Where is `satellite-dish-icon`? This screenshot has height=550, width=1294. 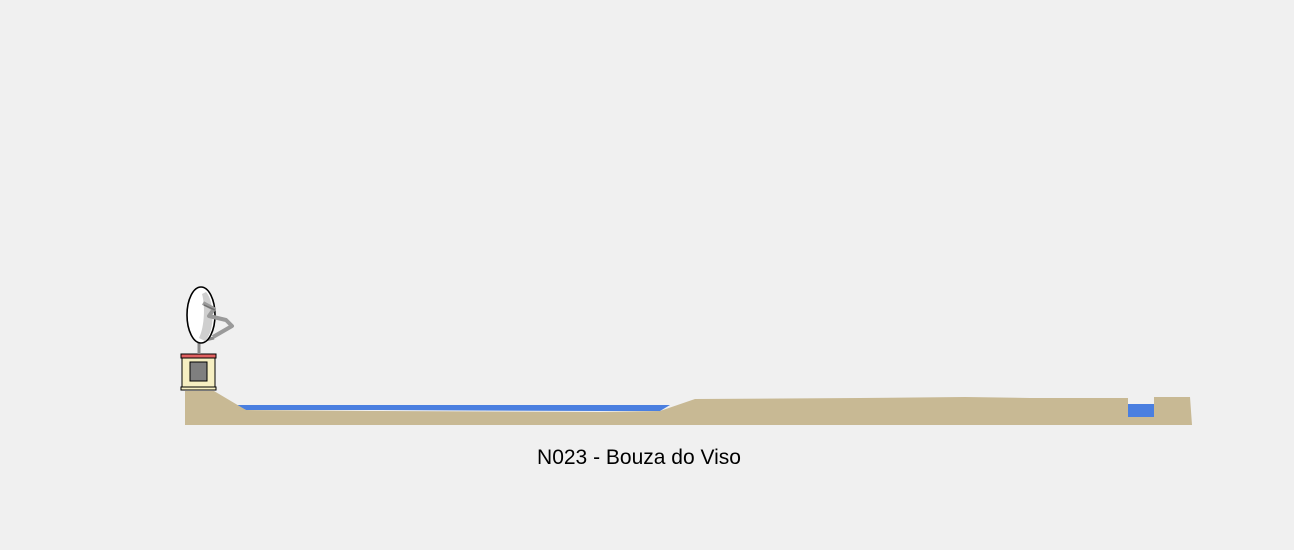
satellite-dish-icon is located at coordinates (210, 320).